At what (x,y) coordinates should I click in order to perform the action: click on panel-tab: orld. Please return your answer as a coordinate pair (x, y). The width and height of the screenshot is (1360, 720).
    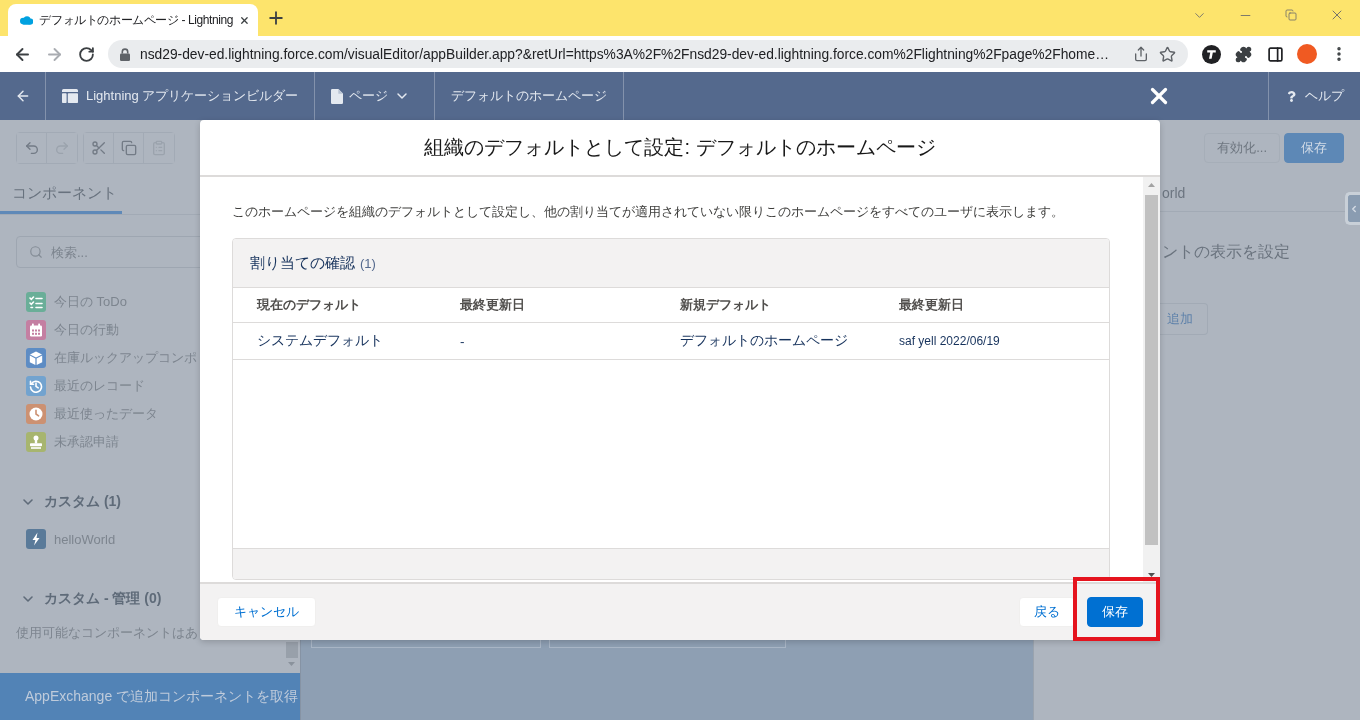
    Looking at the image, I should click on (1174, 193).